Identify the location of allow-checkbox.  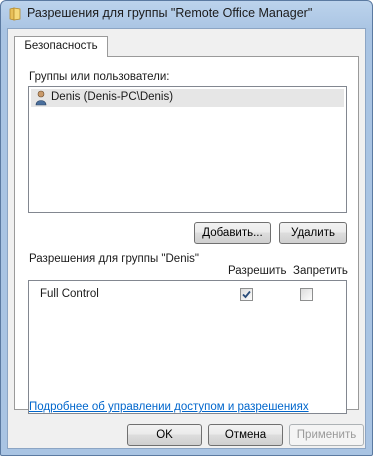
(246, 294).